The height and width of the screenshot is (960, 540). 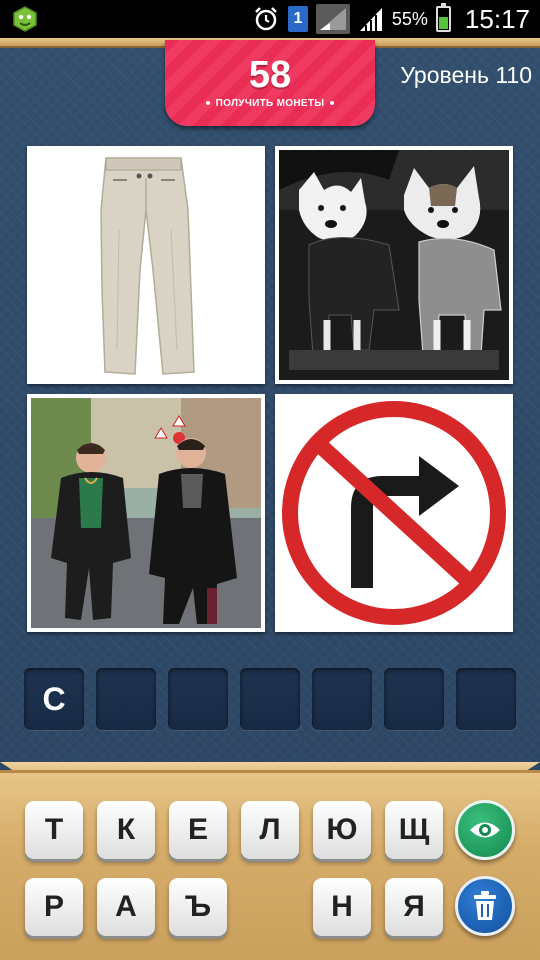 What do you see at coordinates (297, 19) in the screenshot?
I see `sim-icon: 1` at bounding box center [297, 19].